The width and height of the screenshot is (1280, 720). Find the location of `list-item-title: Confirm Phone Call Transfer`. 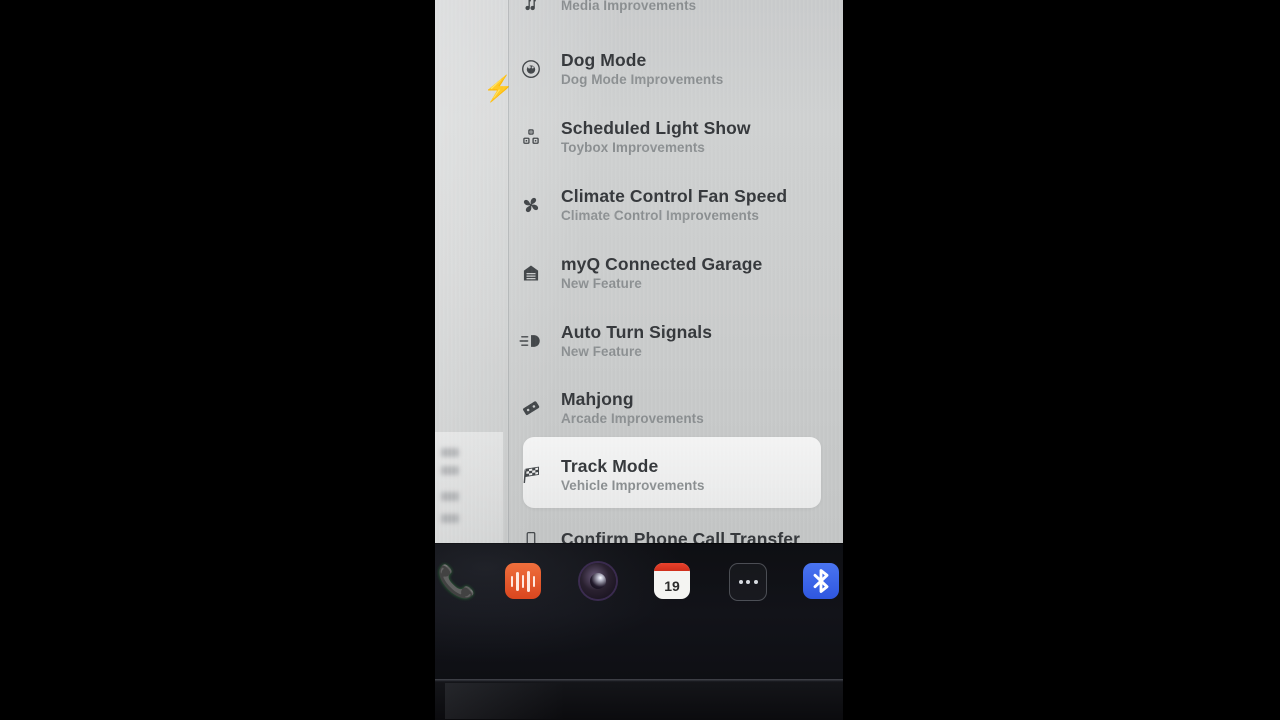

list-item-title: Confirm Phone Call Transfer is located at coordinates (680, 536).